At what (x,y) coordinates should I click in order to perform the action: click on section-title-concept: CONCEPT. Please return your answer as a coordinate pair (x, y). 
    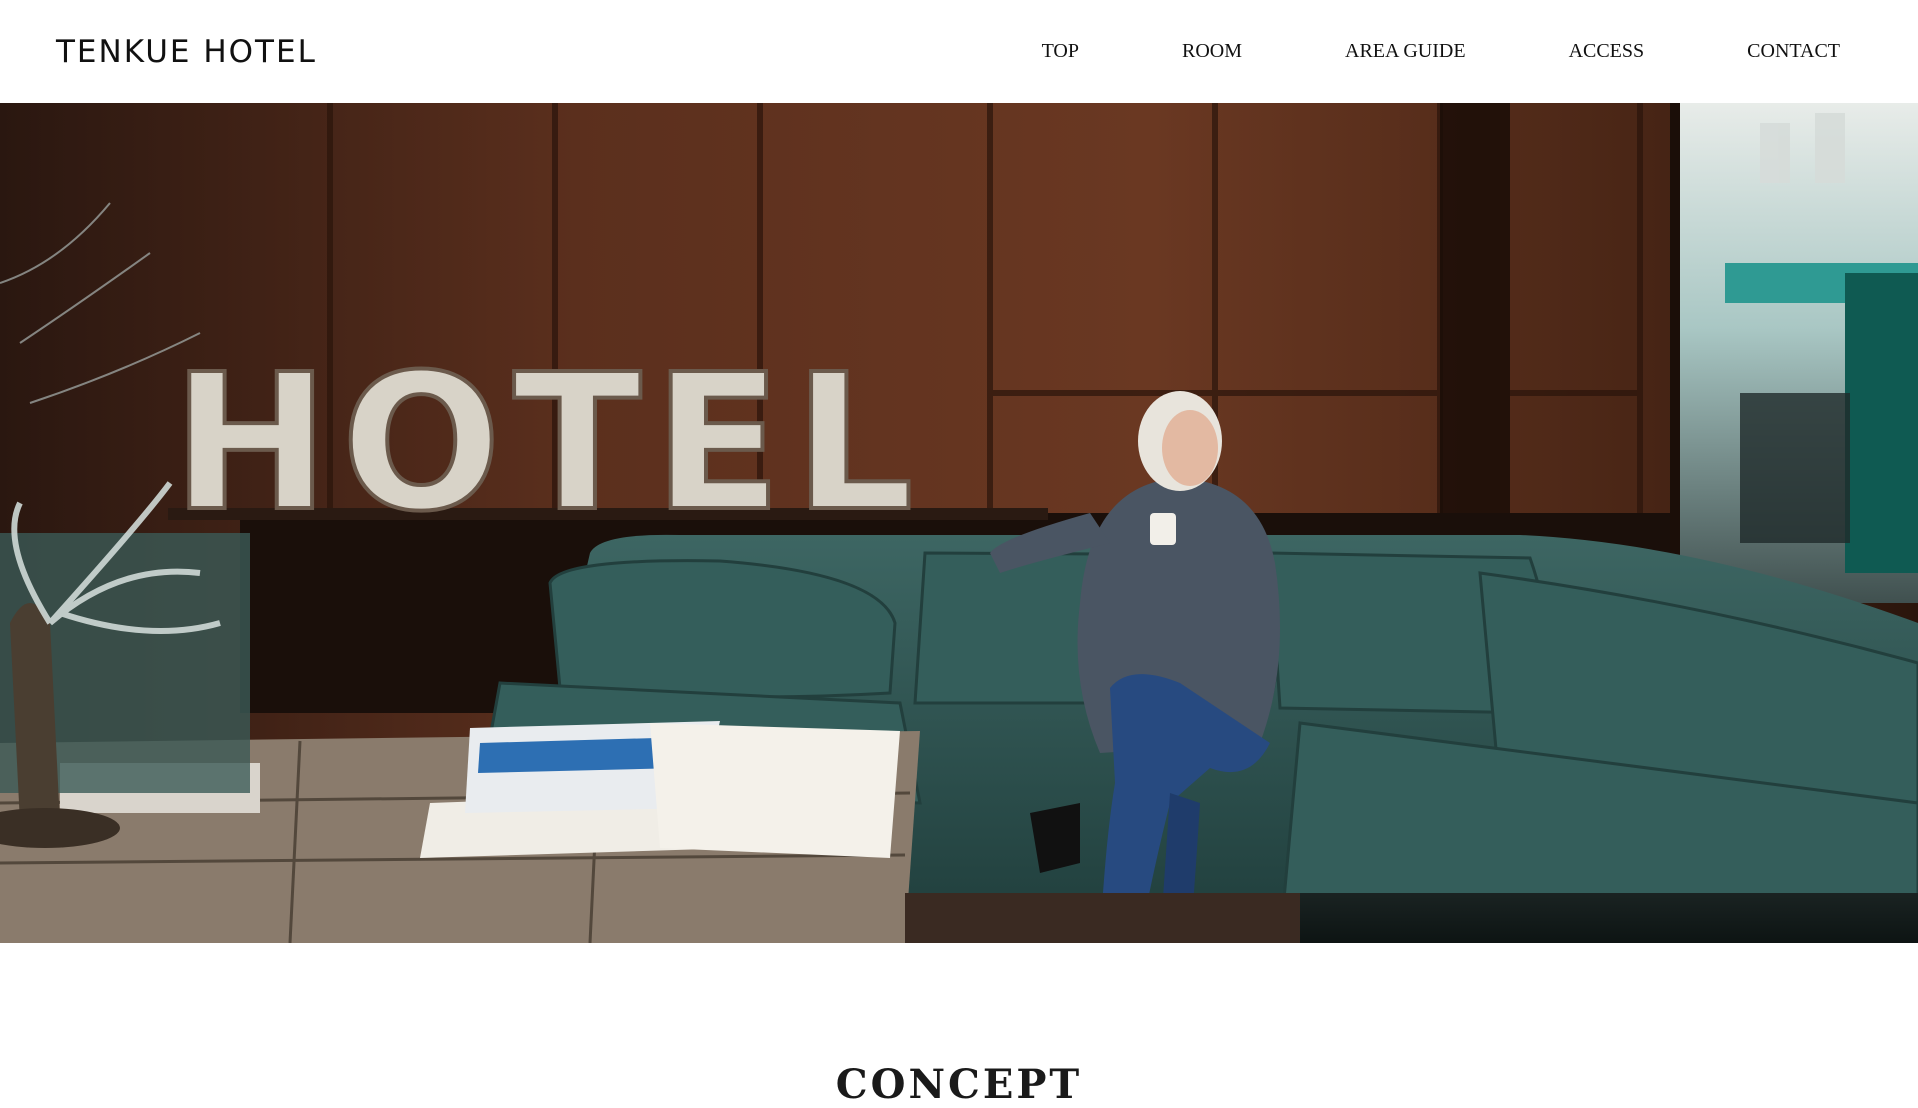
    Looking at the image, I should click on (959, 1084).